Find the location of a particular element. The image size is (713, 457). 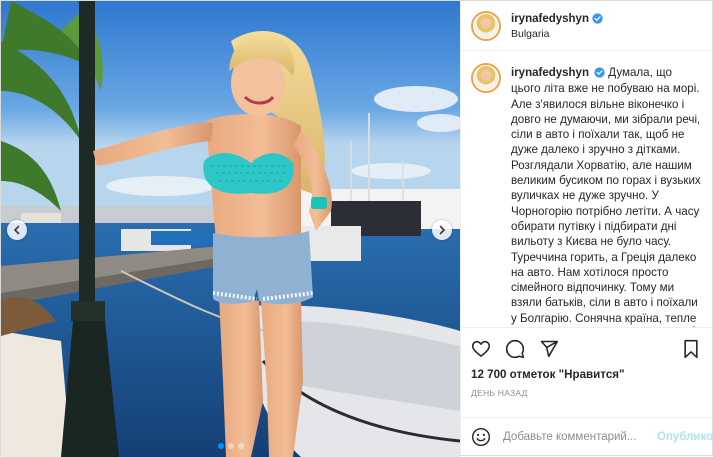

post-timestamp: ДЕНЬ НАЗАД is located at coordinates (586, 393).